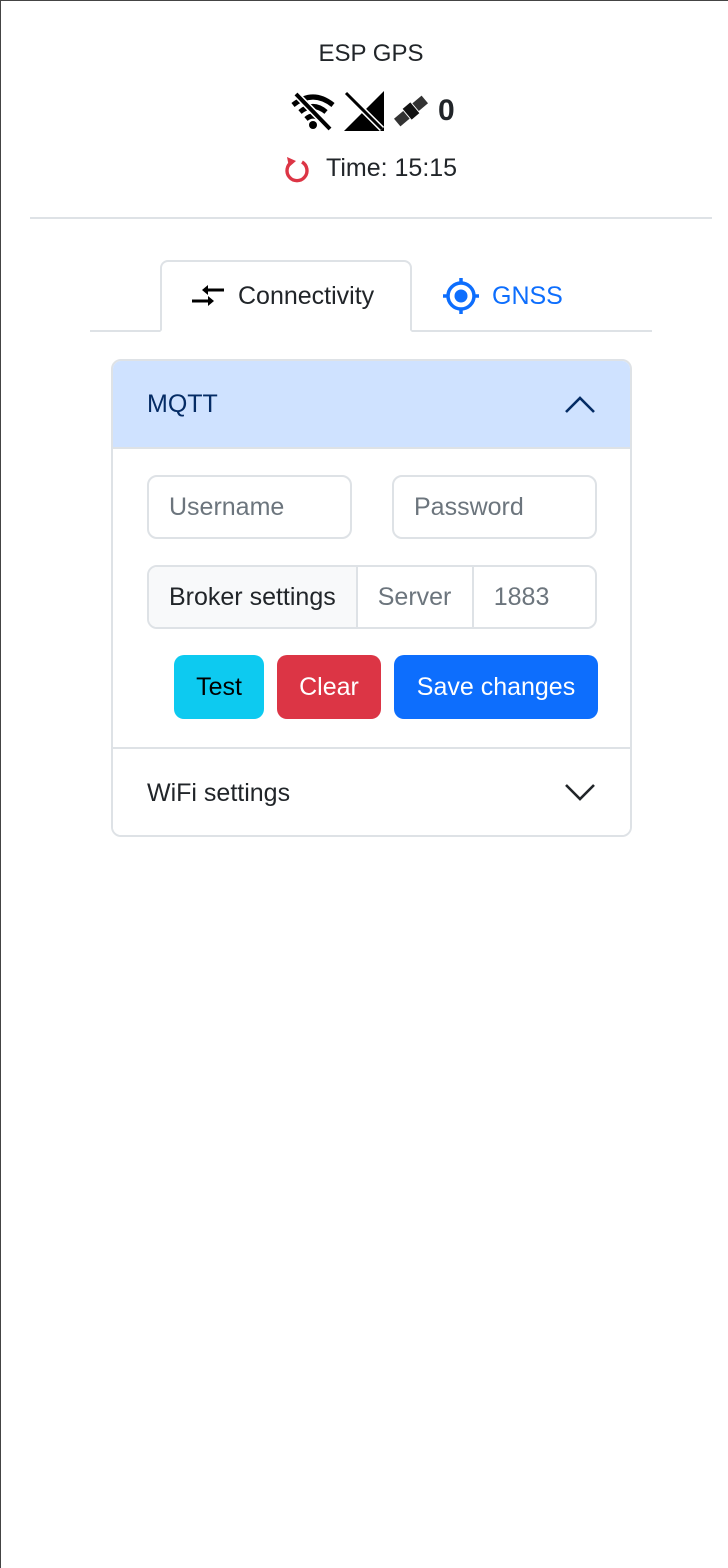  I want to click on tab-gnss: GNSS, so click(502, 296).